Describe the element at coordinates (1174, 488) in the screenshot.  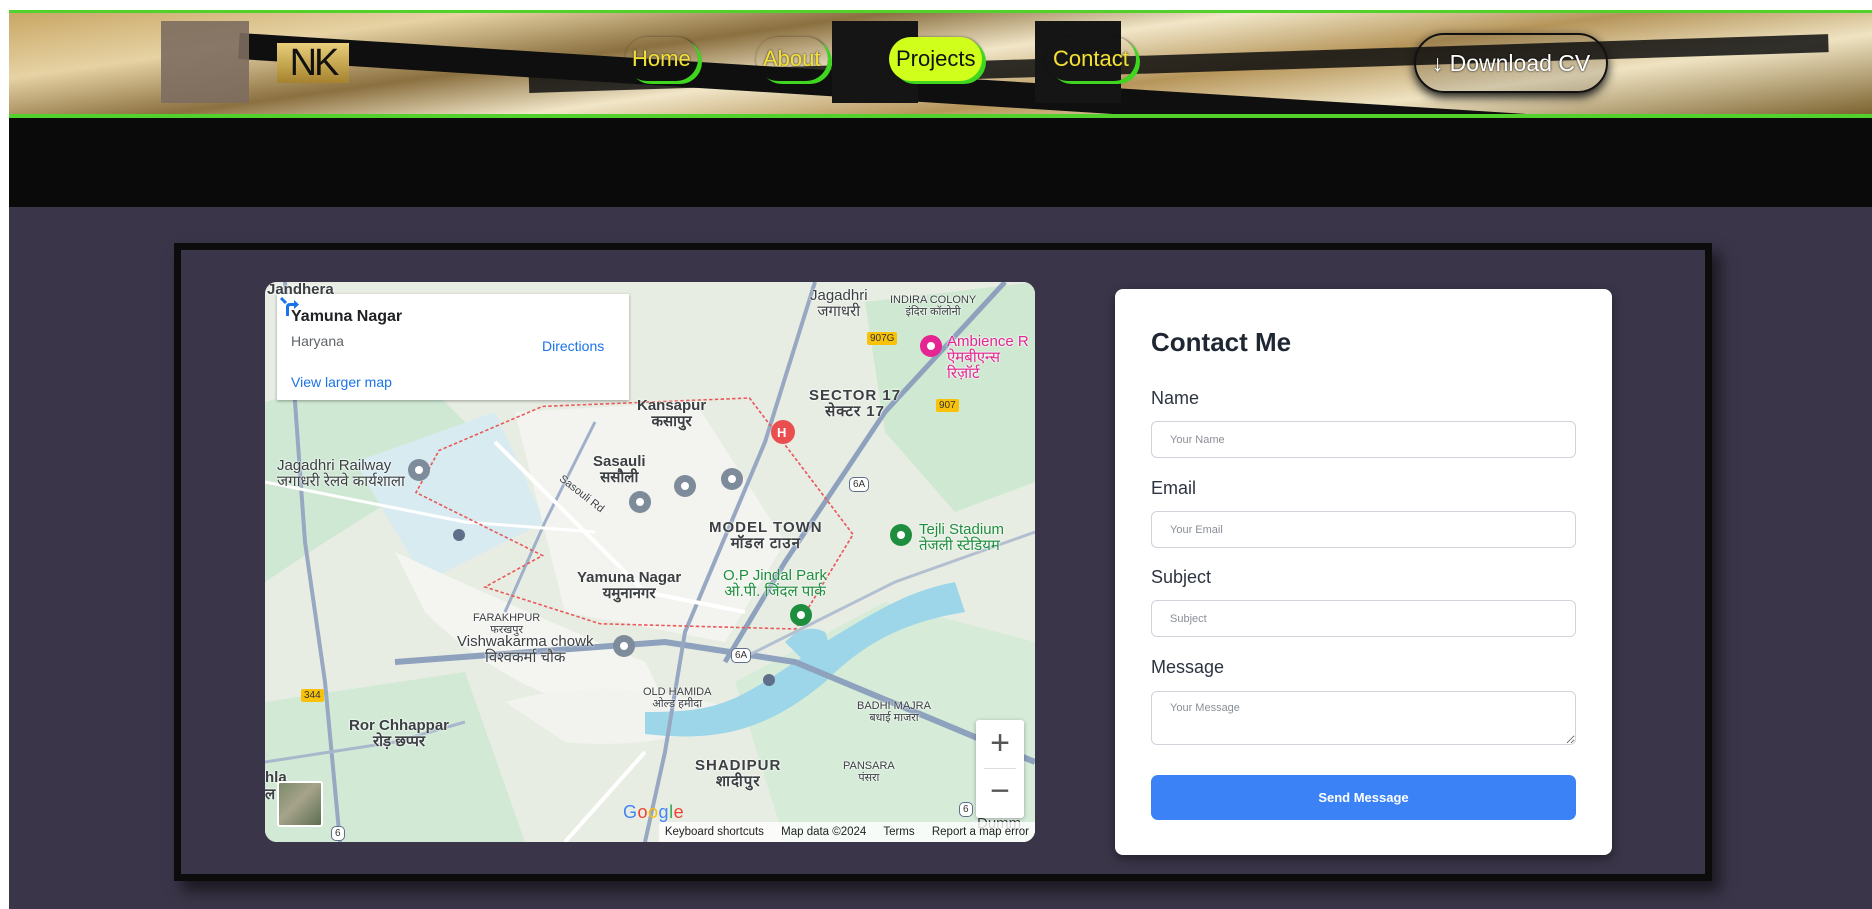
I see `email-label: Email` at that location.